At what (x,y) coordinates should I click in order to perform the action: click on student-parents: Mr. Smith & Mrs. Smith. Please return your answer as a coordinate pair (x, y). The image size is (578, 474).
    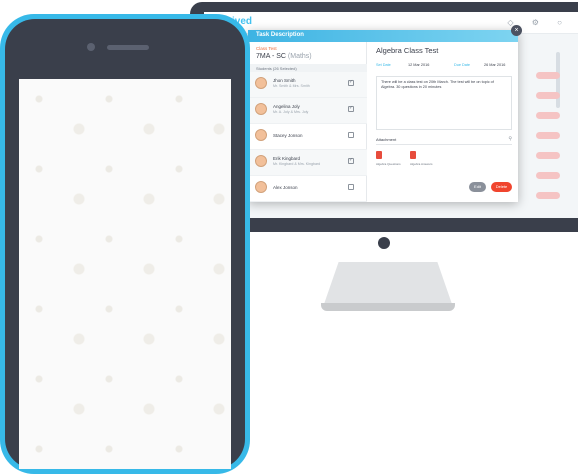
    Looking at the image, I should click on (291, 86).